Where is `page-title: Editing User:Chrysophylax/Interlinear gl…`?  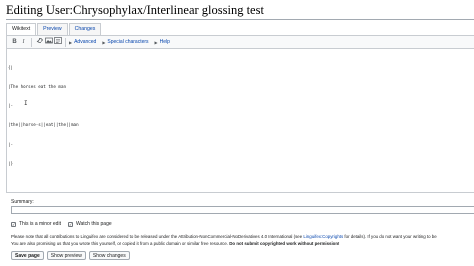 page-title: Editing User:Chrysophylax/Interlinear gl… is located at coordinates (135, 10).